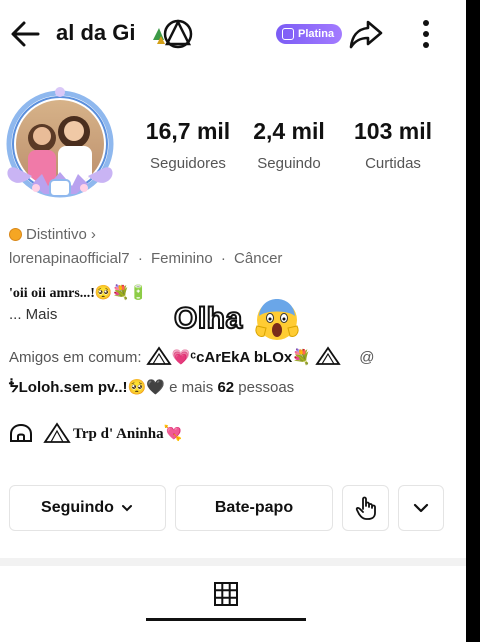  What do you see at coordinates (78, 293) in the screenshot?
I see `bio-text: 'oii oii amrs...!🥺💐🔋` at bounding box center [78, 293].